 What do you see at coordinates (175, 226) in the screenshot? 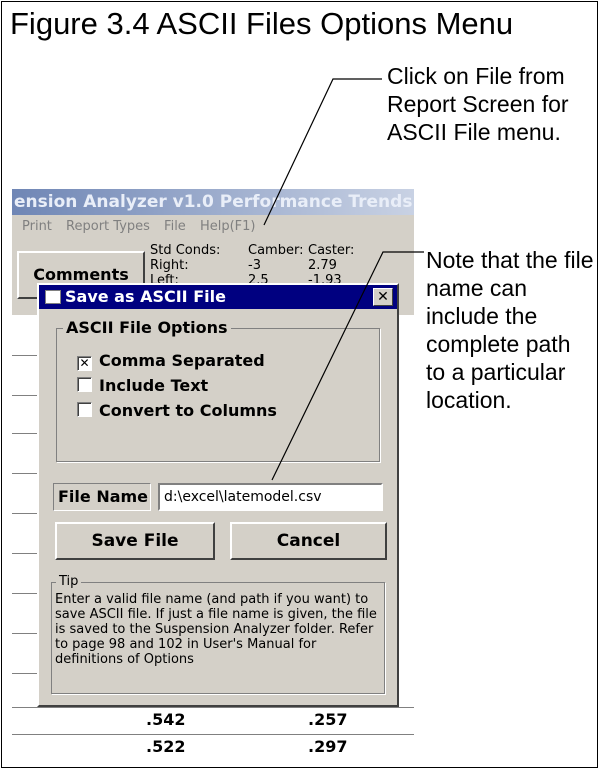
I see `menu-file: File` at bounding box center [175, 226].